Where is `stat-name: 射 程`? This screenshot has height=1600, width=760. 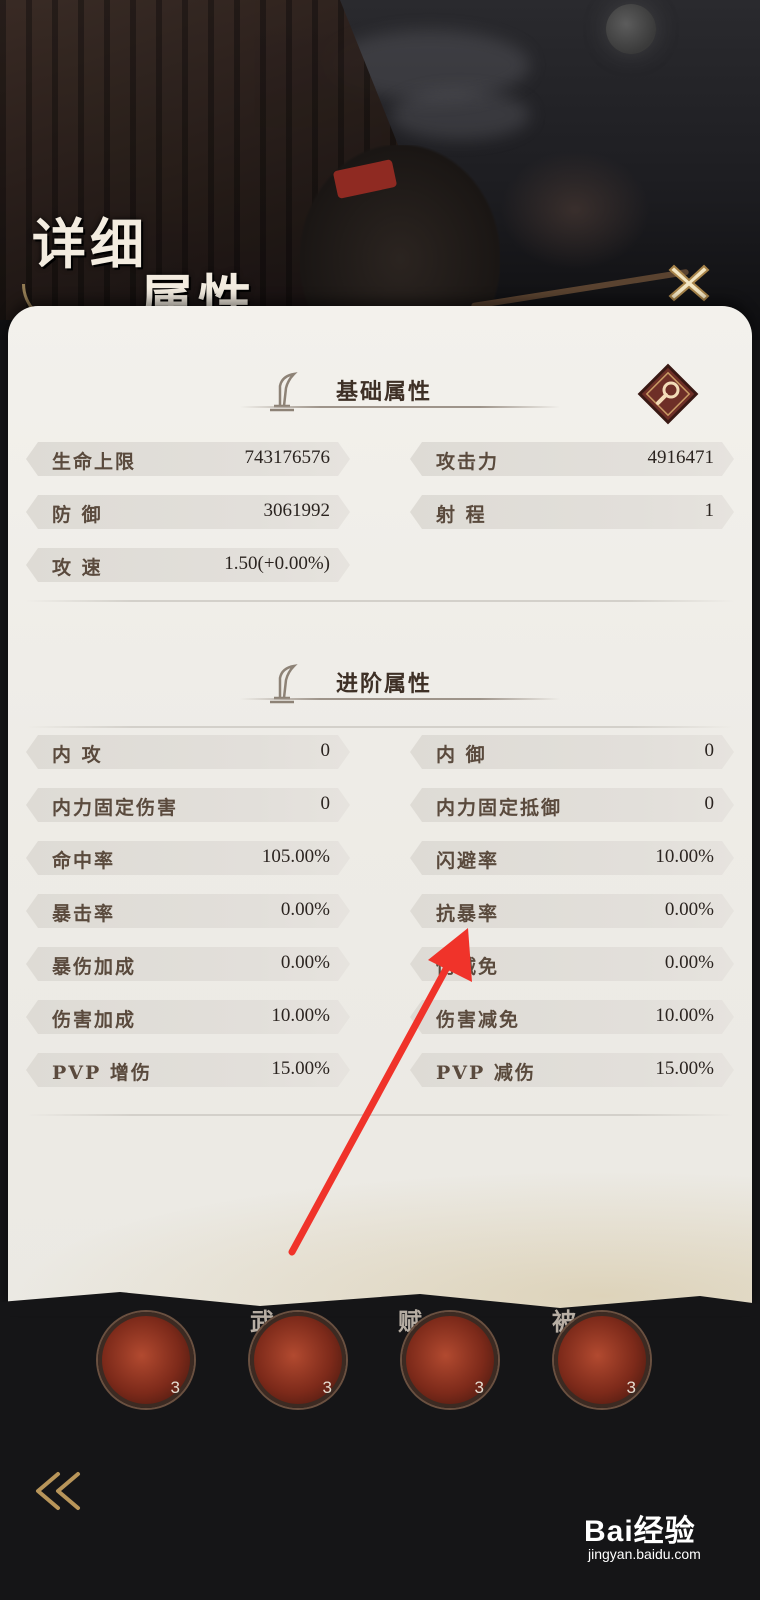
stat-name: 射 程 is located at coordinates (461, 515).